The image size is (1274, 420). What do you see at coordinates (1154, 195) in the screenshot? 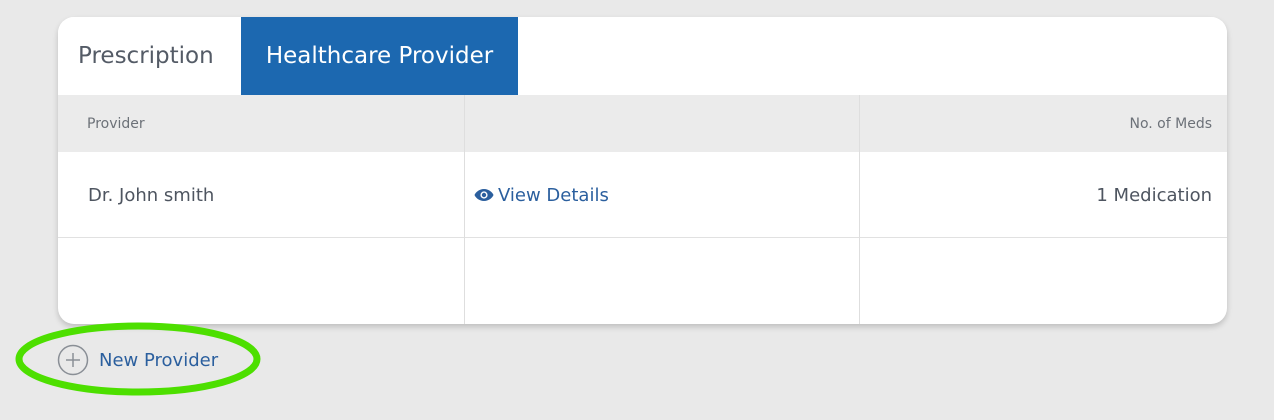
I see `medication-count: 1 Medication` at bounding box center [1154, 195].